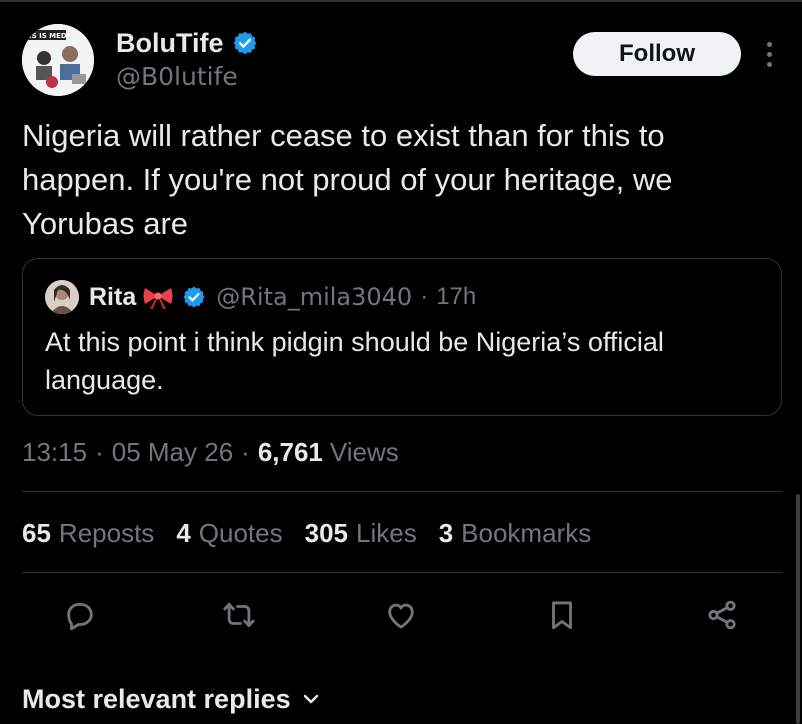 The height and width of the screenshot is (724, 802). Describe the element at coordinates (158, 298) in the screenshot. I see `bow-emoji-icon` at that location.